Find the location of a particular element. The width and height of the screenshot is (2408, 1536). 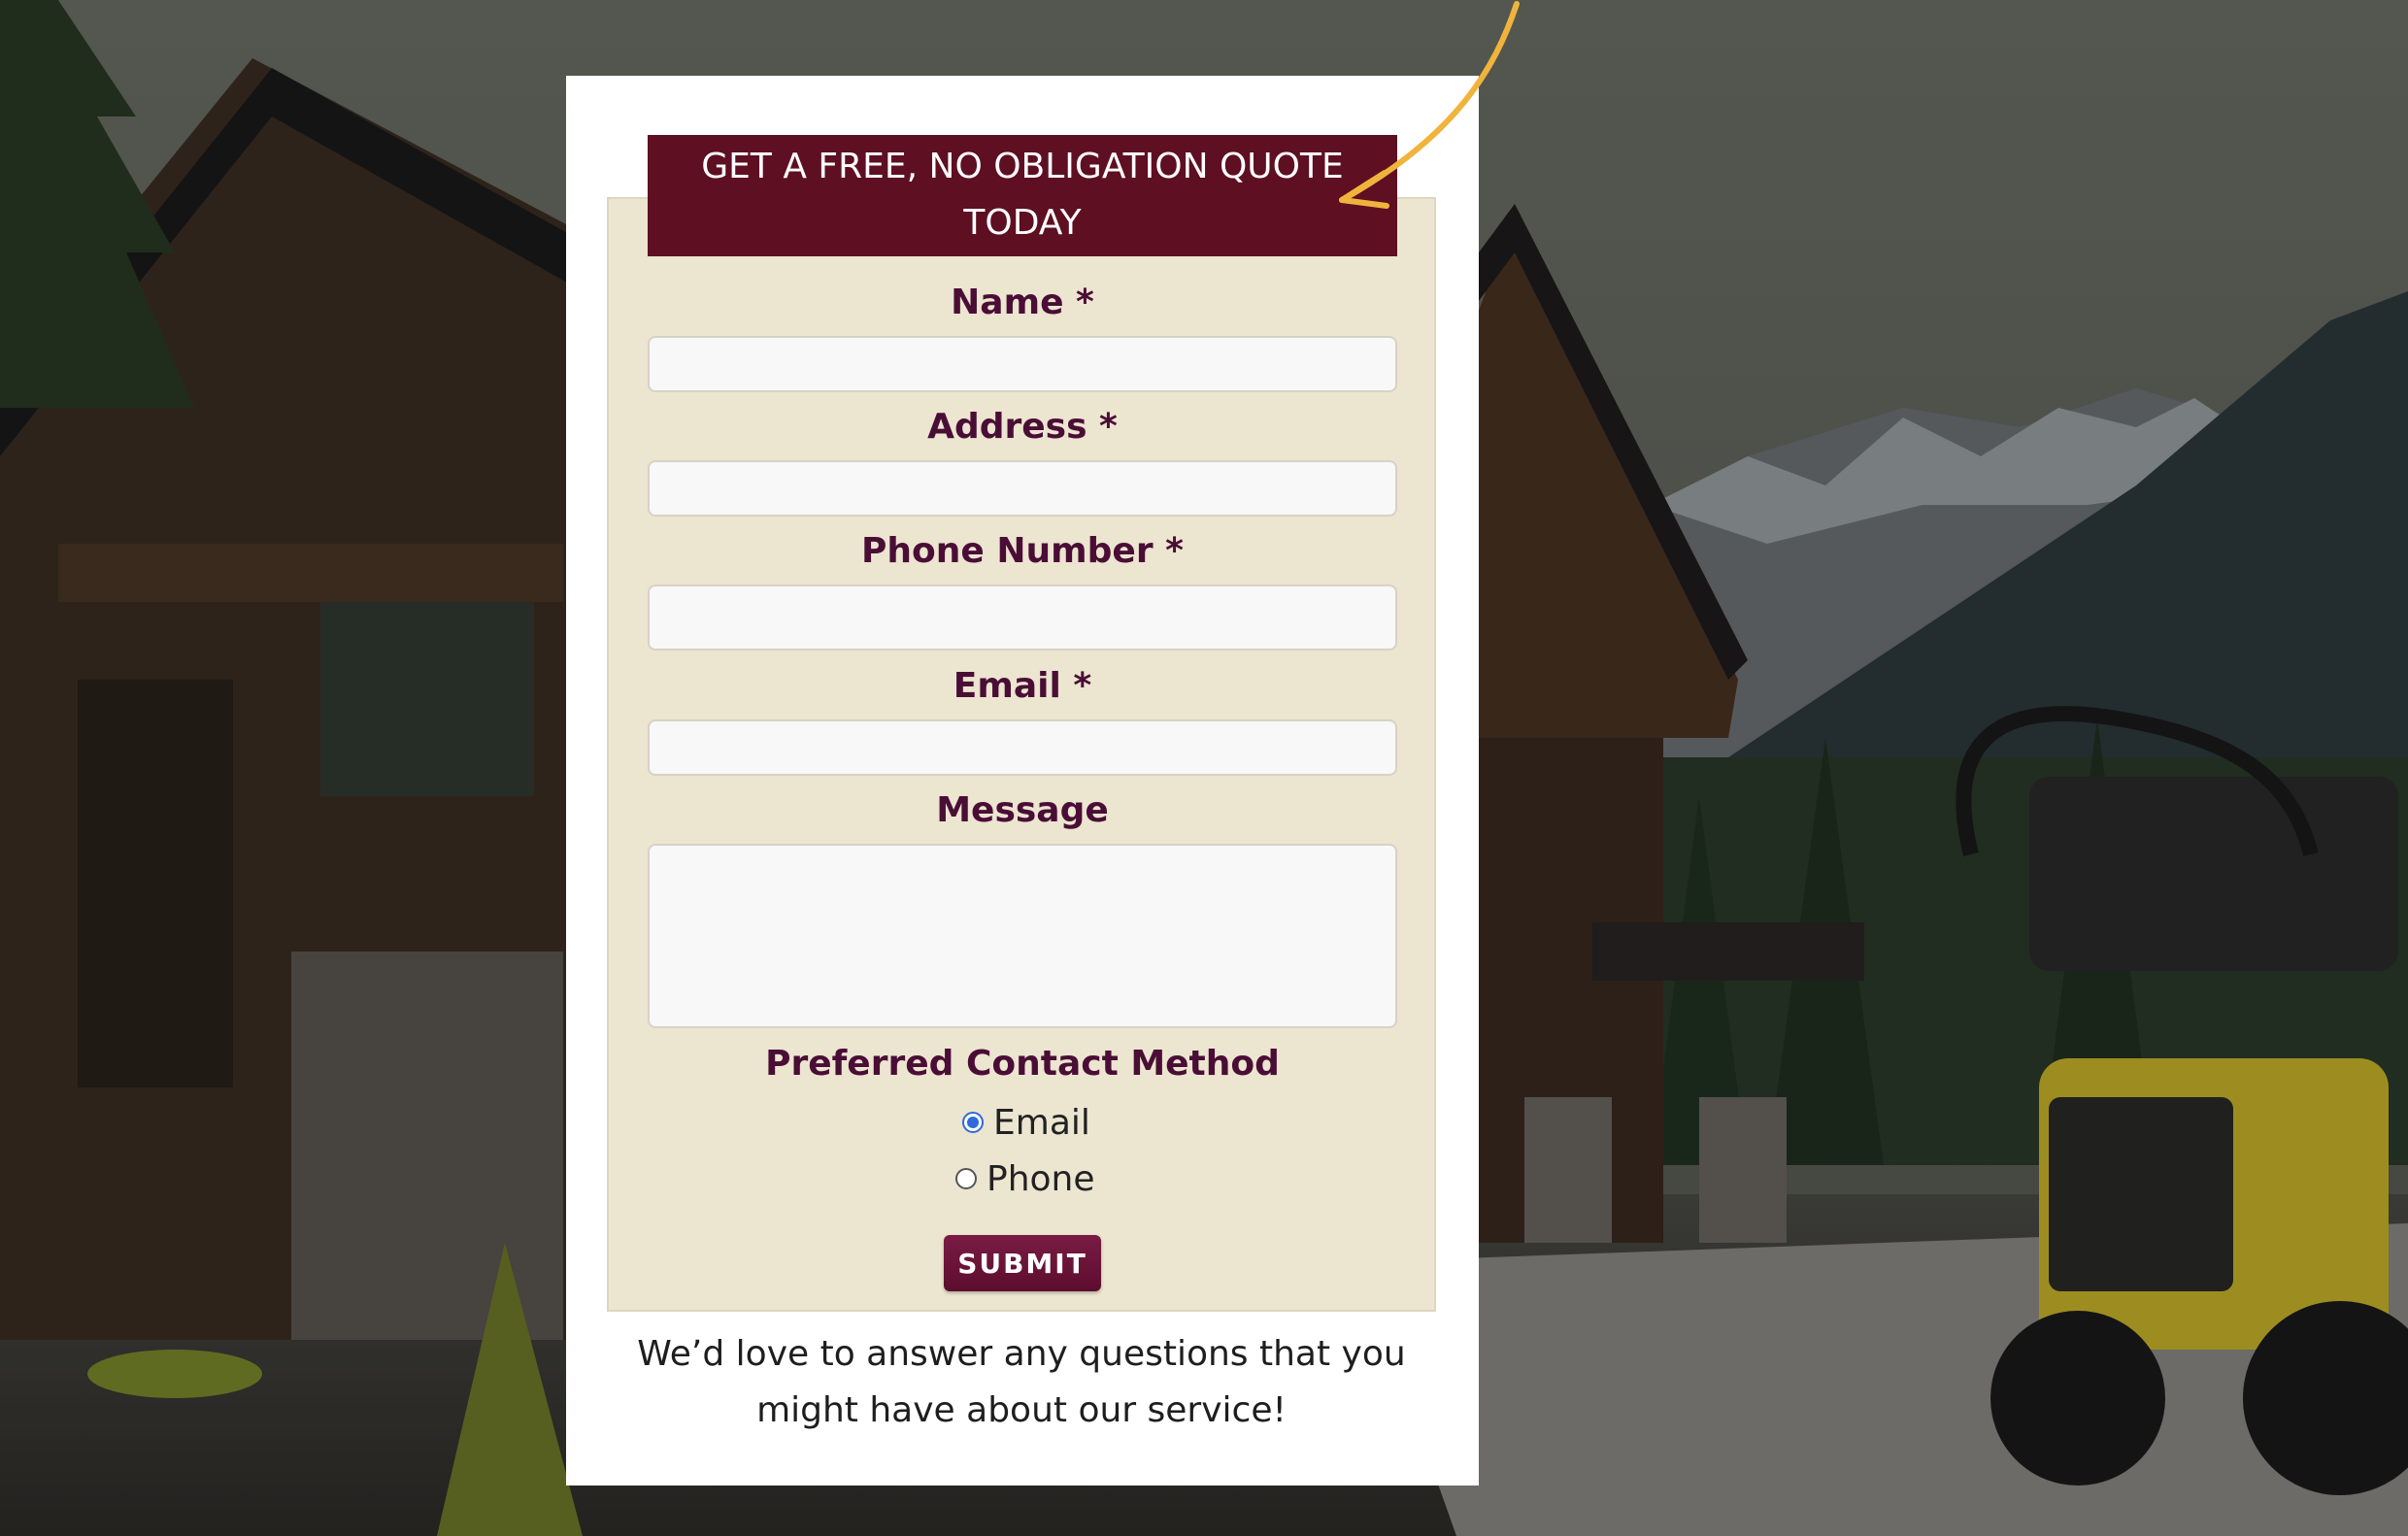

phone-label: Phone Number * is located at coordinates (1022, 551).